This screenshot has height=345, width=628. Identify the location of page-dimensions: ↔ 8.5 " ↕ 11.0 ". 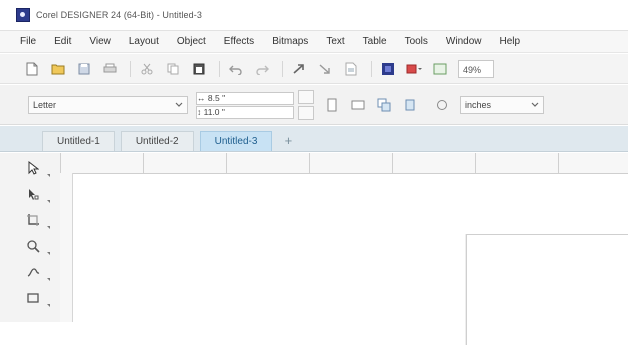
(245, 105).